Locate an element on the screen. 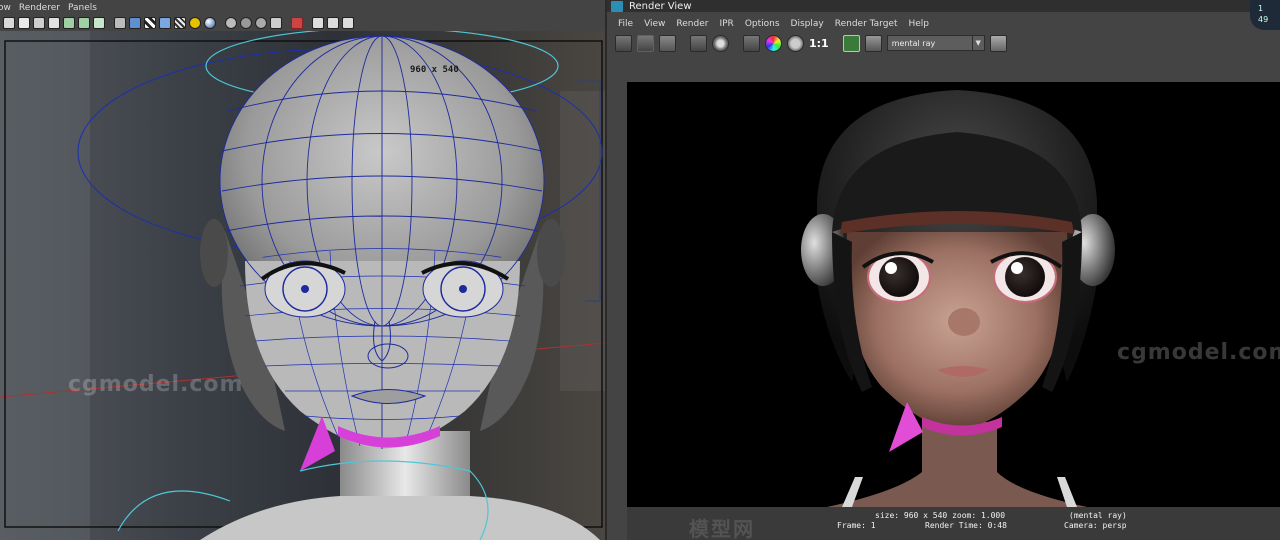 The height and width of the screenshot is (540, 1280). isolate-icon is located at coordinates (276, 23).